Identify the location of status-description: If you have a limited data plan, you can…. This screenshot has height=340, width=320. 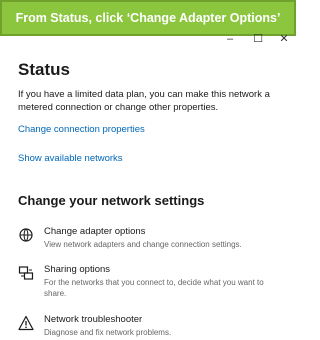
(144, 101).